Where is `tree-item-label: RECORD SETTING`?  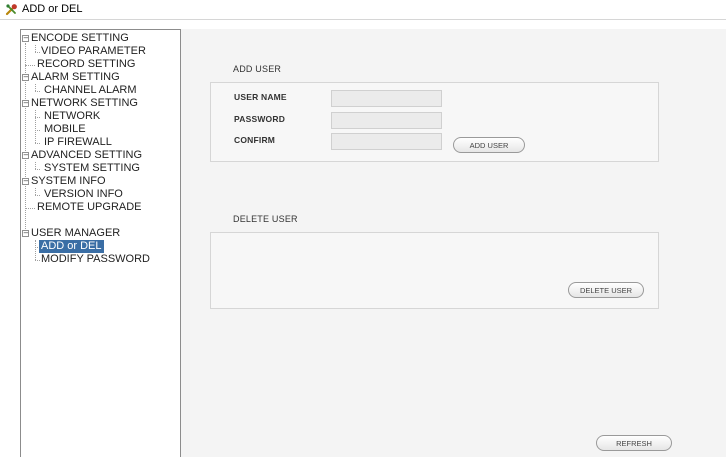 tree-item-label: RECORD SETTING is located at coordinates (86, 64).